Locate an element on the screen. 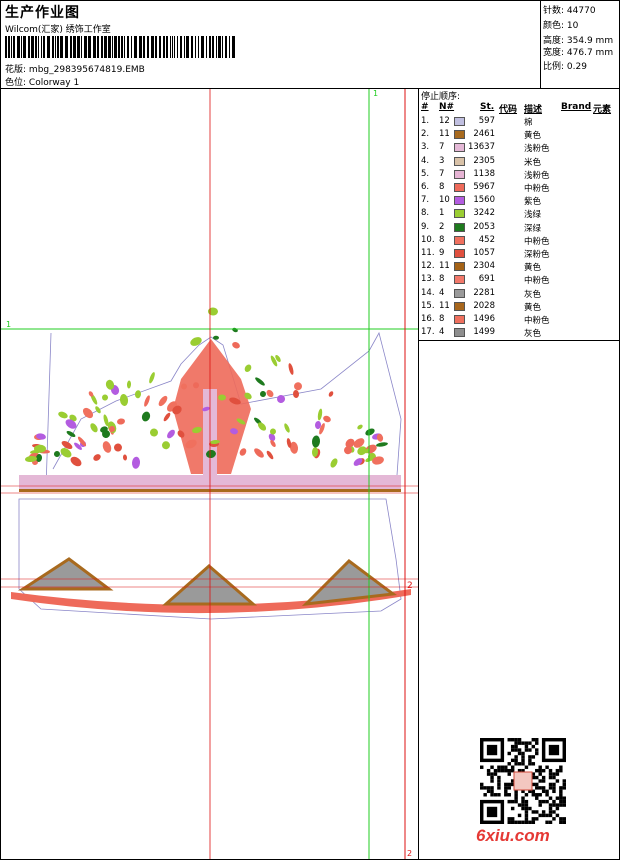 Image resolution: width=620 pixels, height=860 pixels. row-needle: 3 is located at coordinates (442, 160).